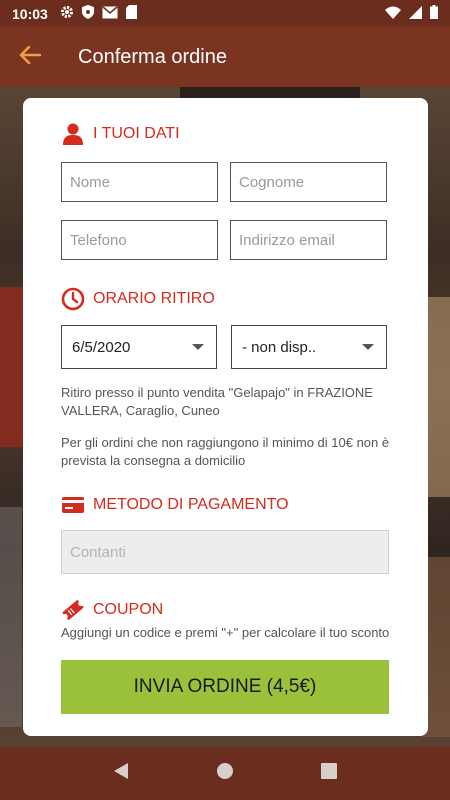 The image size is (450, 800). I want to click on recents-square-icon, so click(328, 773).